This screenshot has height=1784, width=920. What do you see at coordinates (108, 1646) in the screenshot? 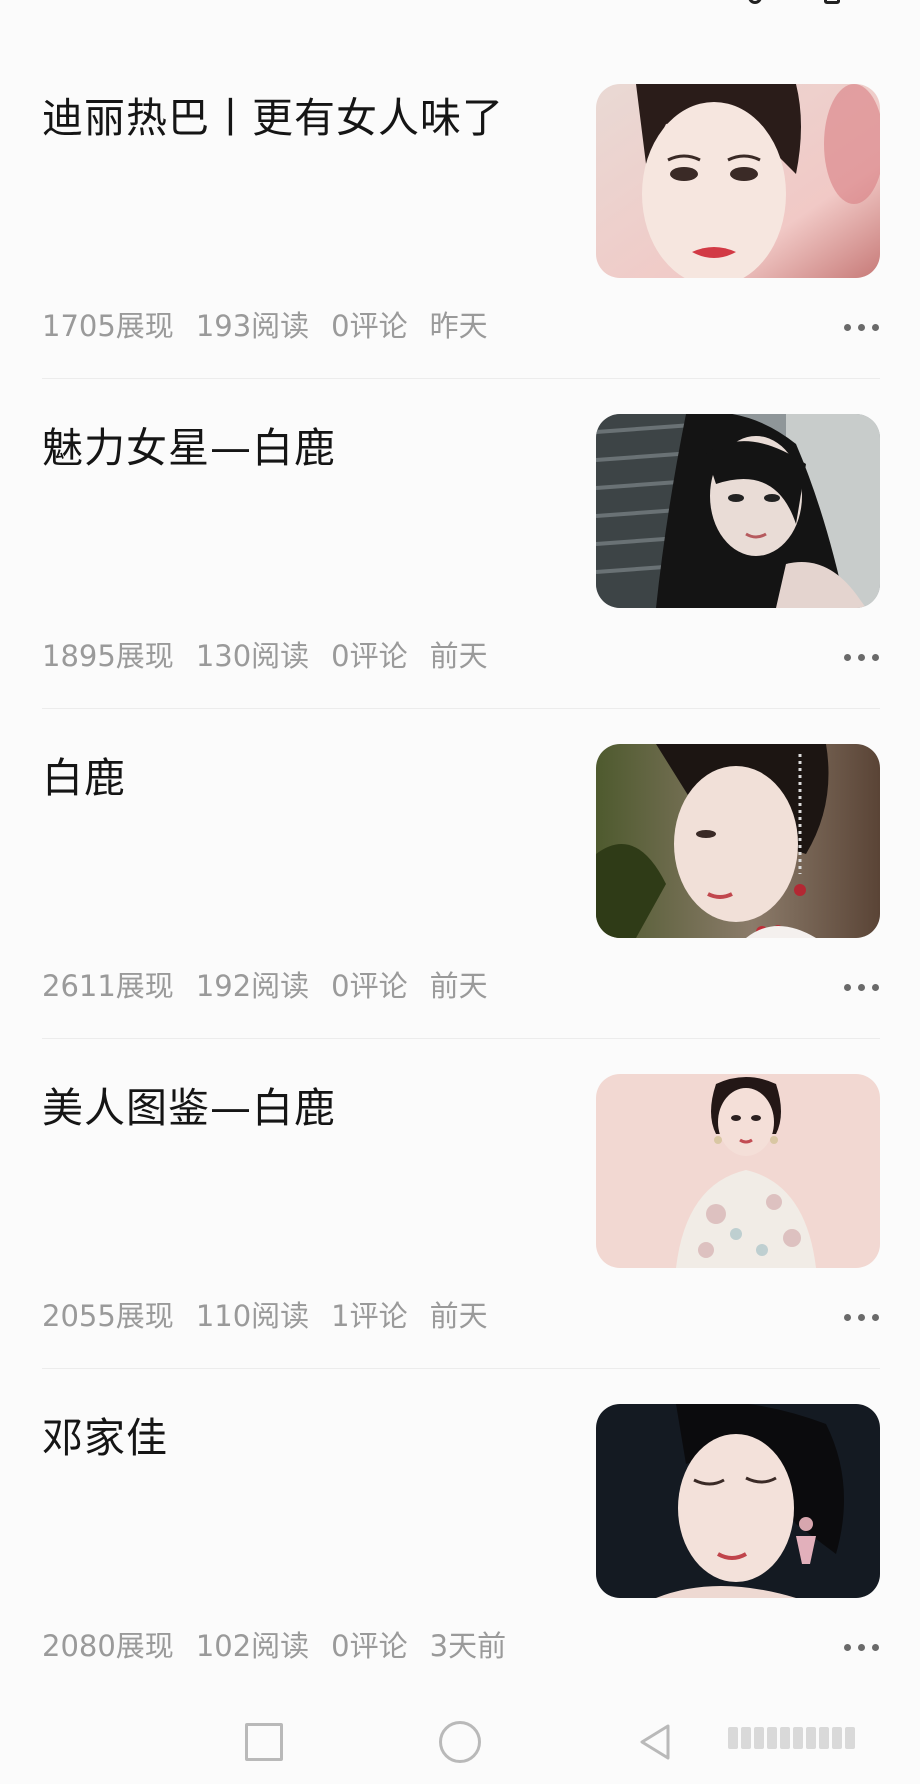
I see `impressions-count: 2080展现` at bounding box center [108, 1646].